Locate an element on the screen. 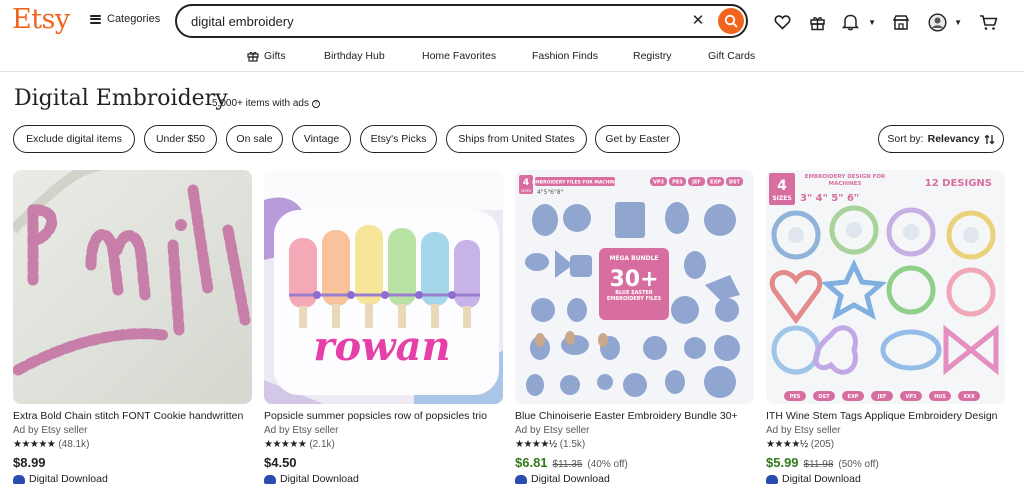 The height and width of the screenshot is (497, 1024). filter-etsys-picks: Etsy's Picks is located at coordinates (398, 139).